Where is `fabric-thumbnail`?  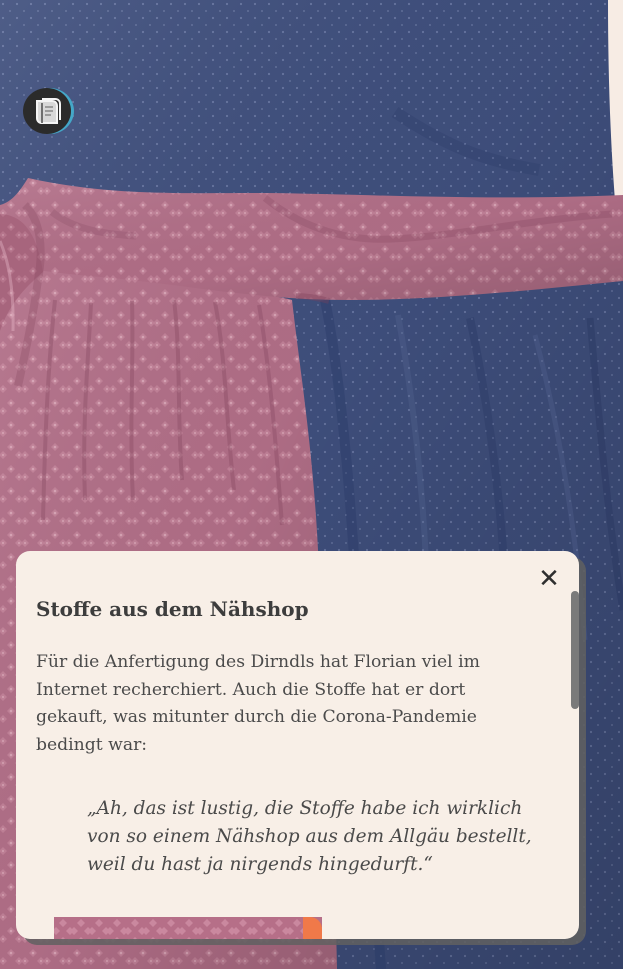 fabric-thumbnail is located at coordinates (188, 928).